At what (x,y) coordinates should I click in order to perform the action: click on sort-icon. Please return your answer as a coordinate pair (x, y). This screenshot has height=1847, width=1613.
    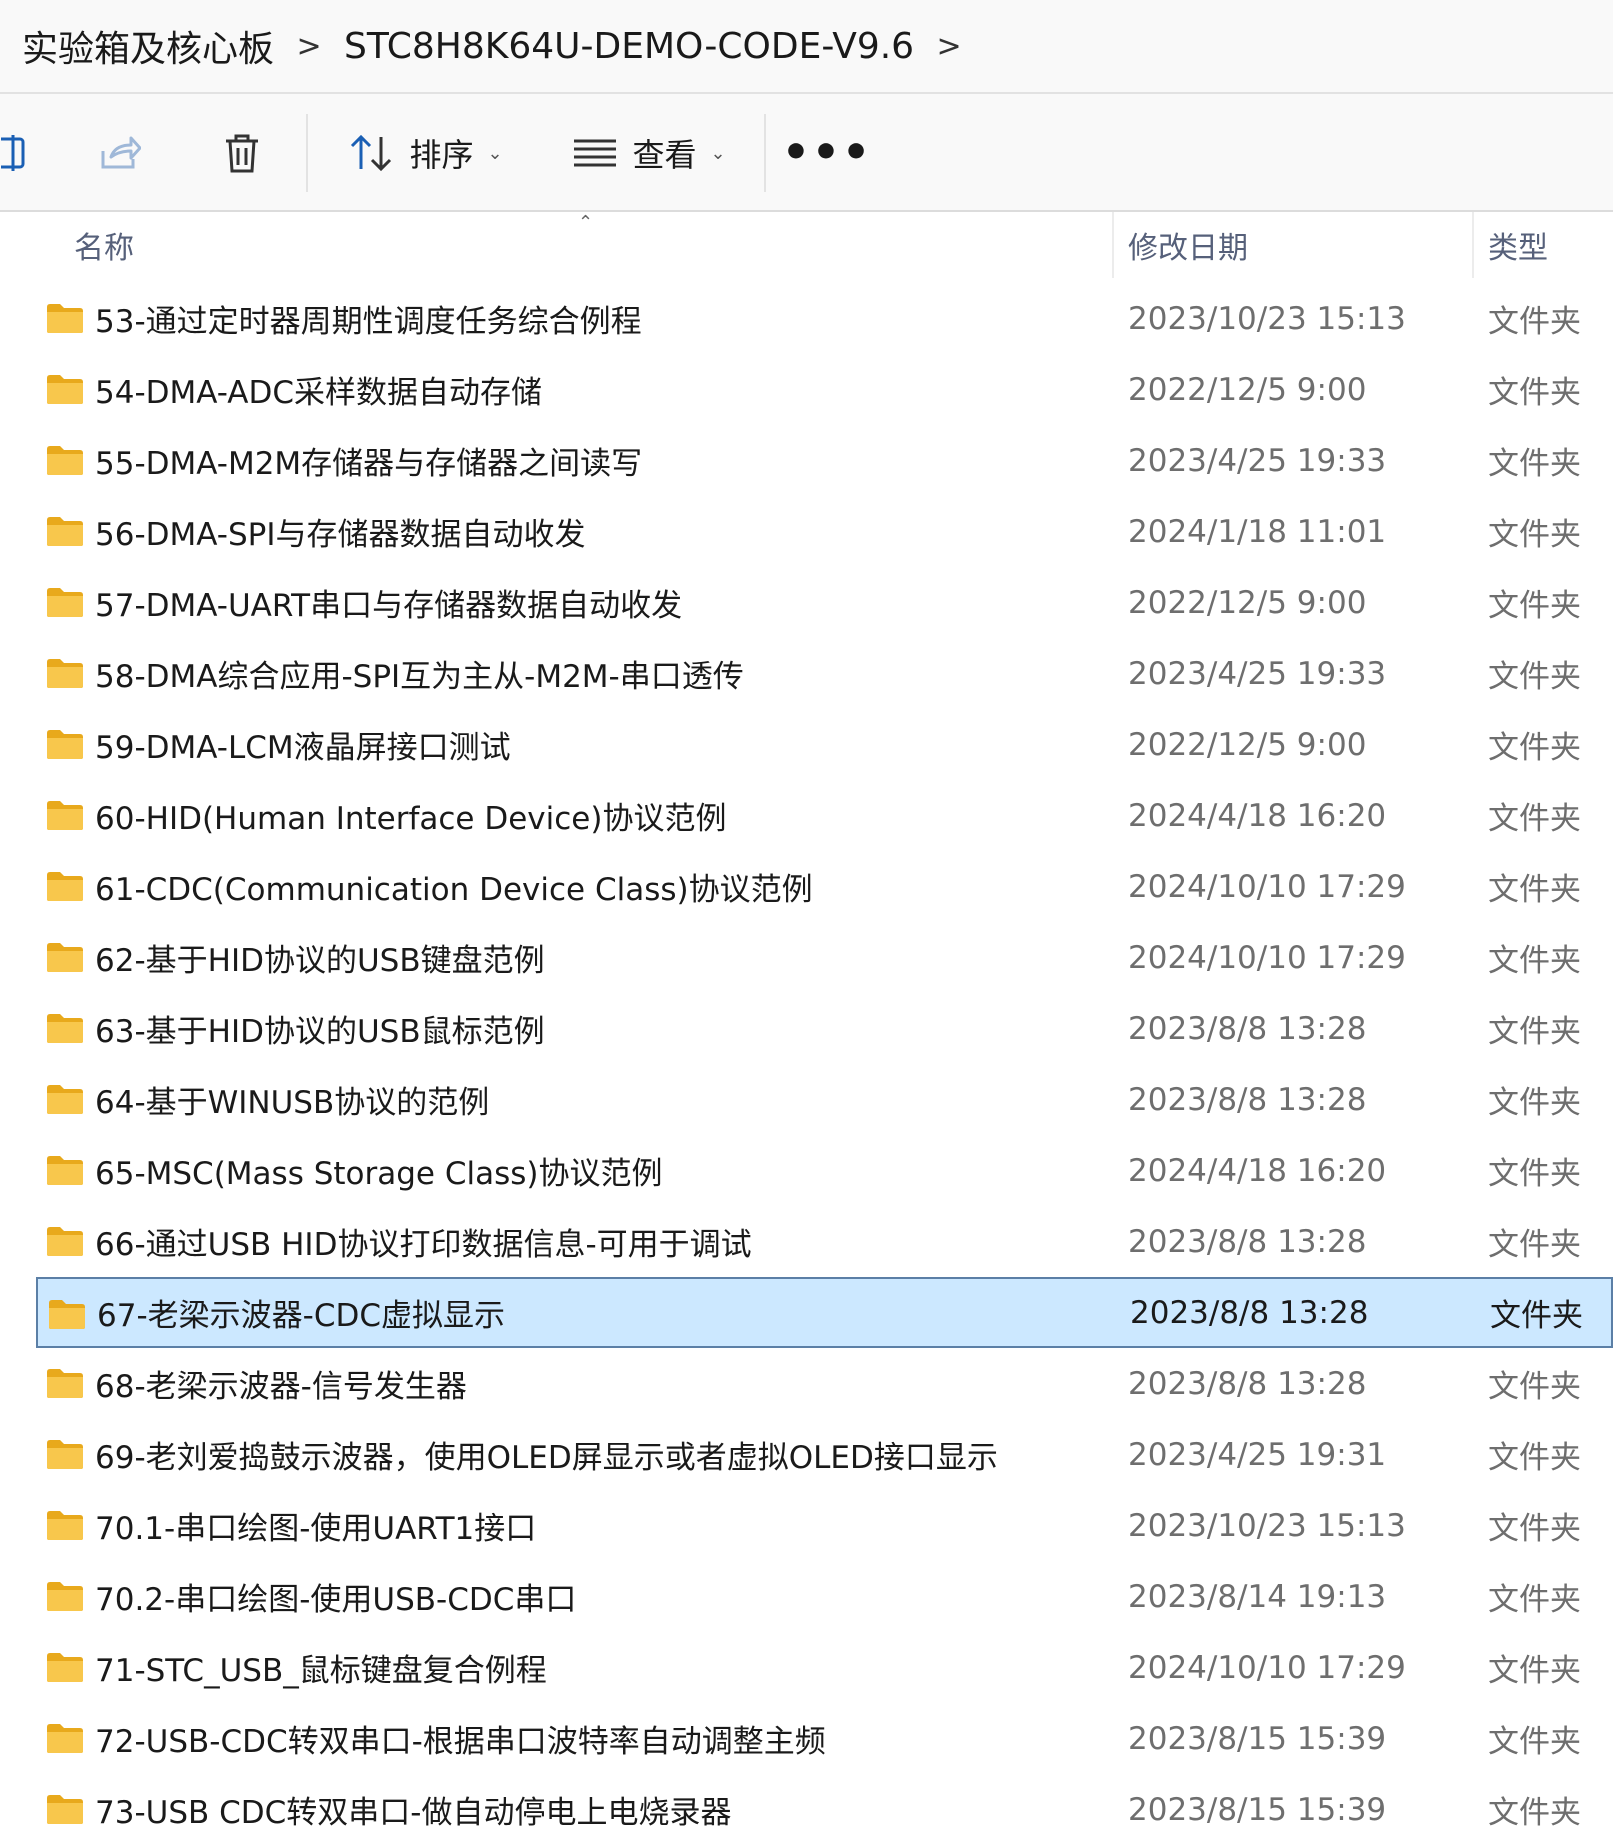
    Looking at the image, I should click on (371, 153).